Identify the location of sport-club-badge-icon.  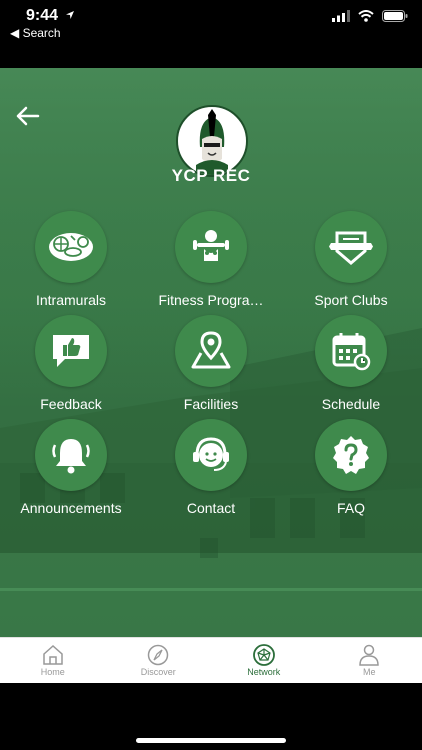
(351, 248).